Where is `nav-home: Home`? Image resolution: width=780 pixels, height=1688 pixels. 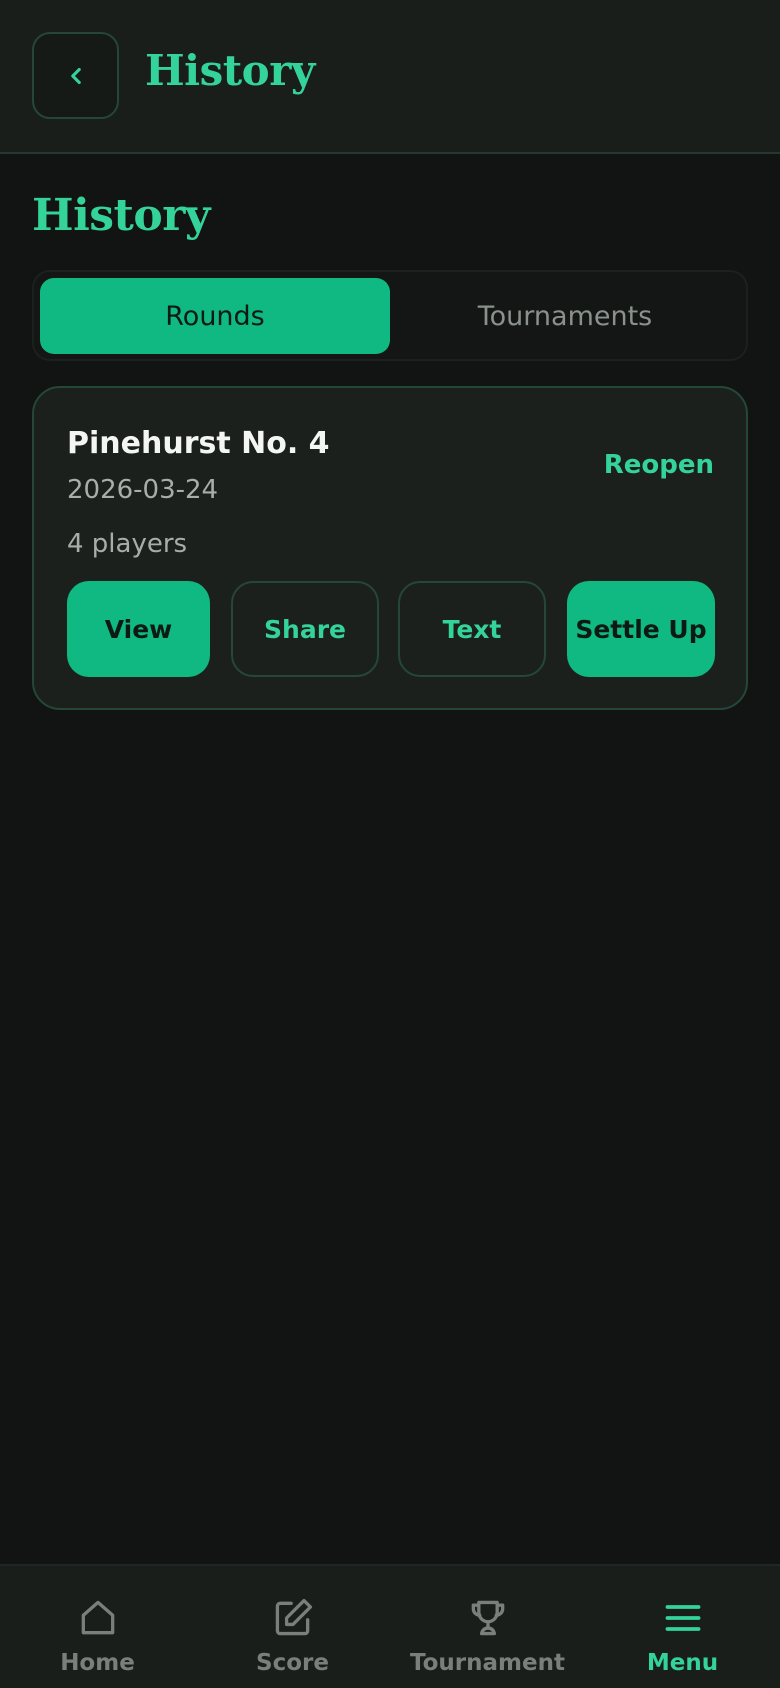 nav-home: Home is located at coordinates (97, 1627).